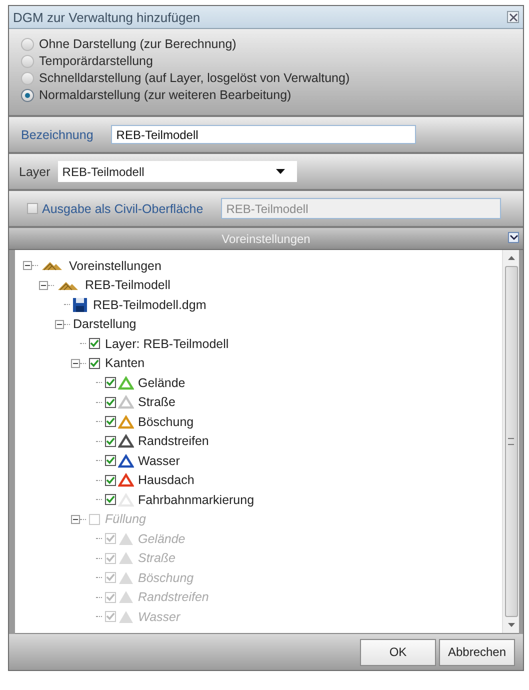 The width and height of the screenshot is (529, 690). What do you see at coordinates (173, 441) in the screenshot?
I see `tree-item: Randstreifen` at bounding box center [173, 441].